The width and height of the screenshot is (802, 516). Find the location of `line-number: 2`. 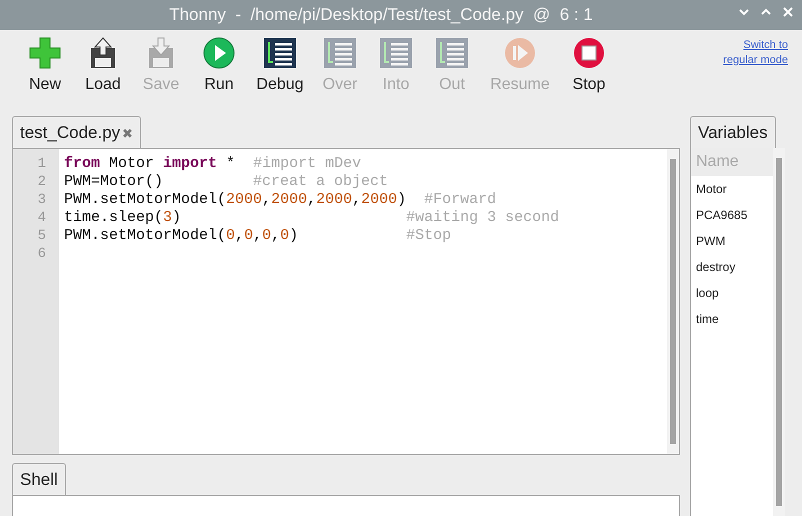

line-number: 2 is located at coordinates (41, 182).